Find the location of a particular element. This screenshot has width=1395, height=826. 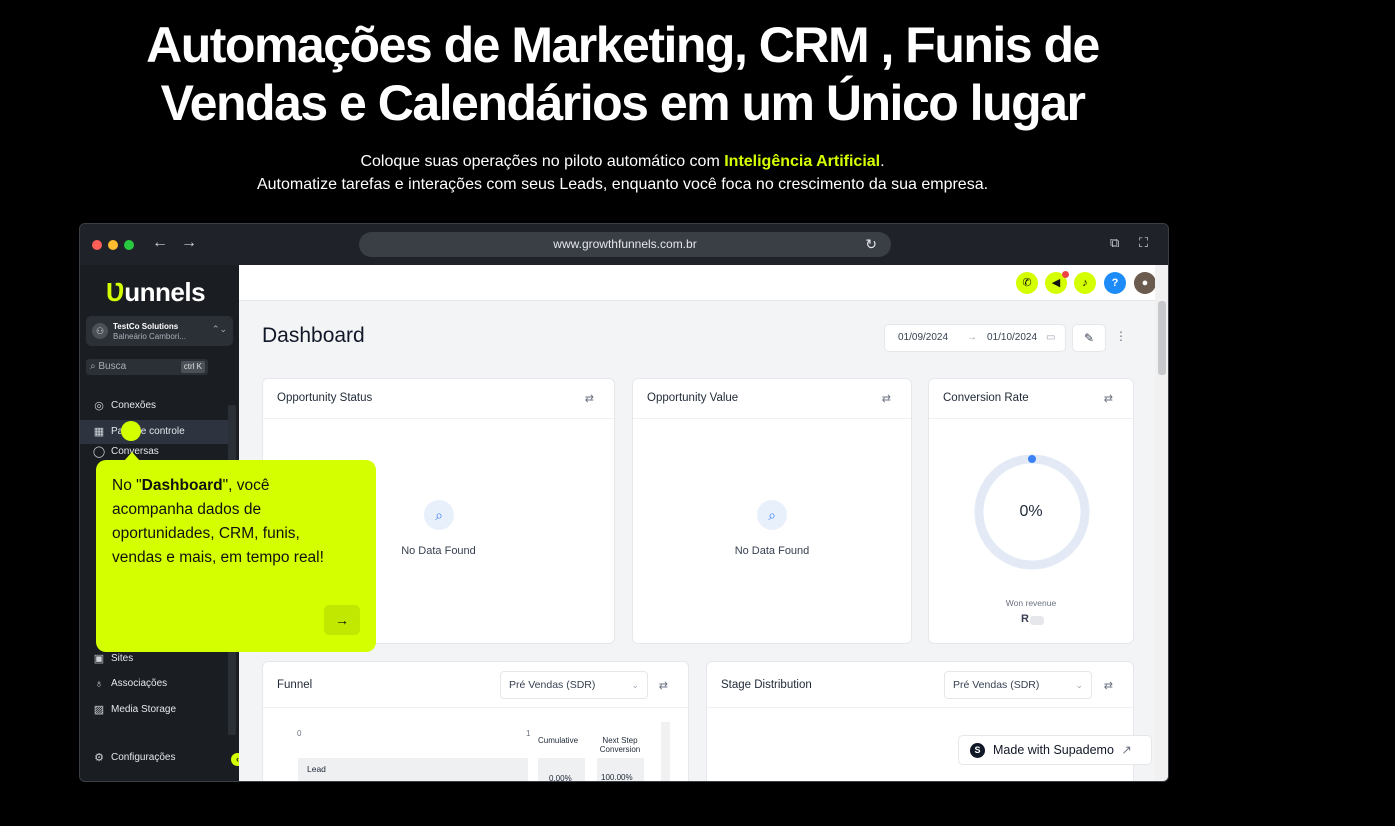

reload-icon: ↻ is located at coordinates (871, 244).